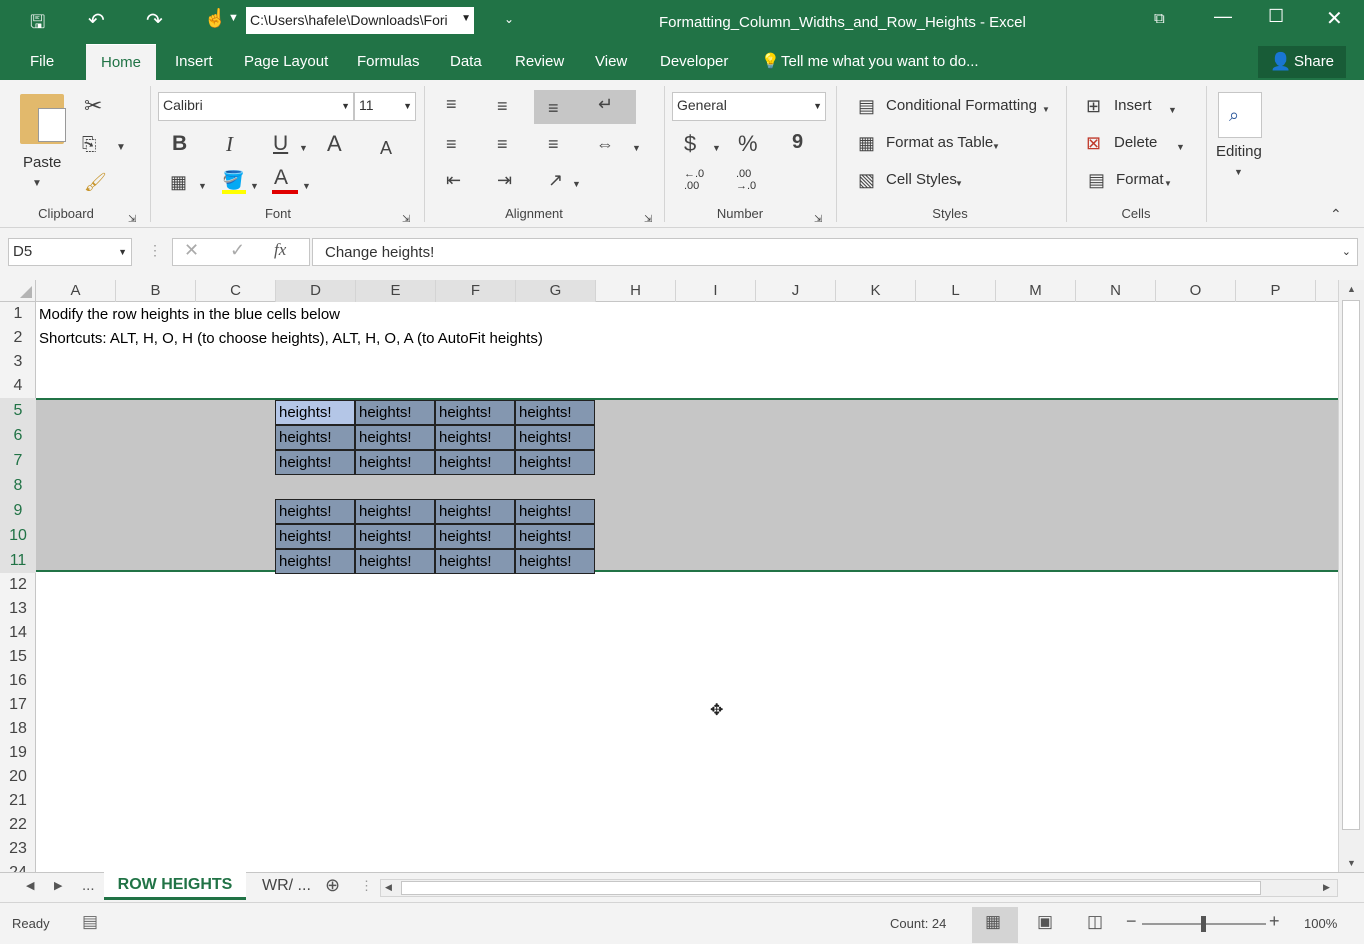 This screenshot has width=1364, height=944. What do you see at coordinates (334, 144) in the screenshot?
I see `grow-font-button: A` at bounding box center [334, 144].